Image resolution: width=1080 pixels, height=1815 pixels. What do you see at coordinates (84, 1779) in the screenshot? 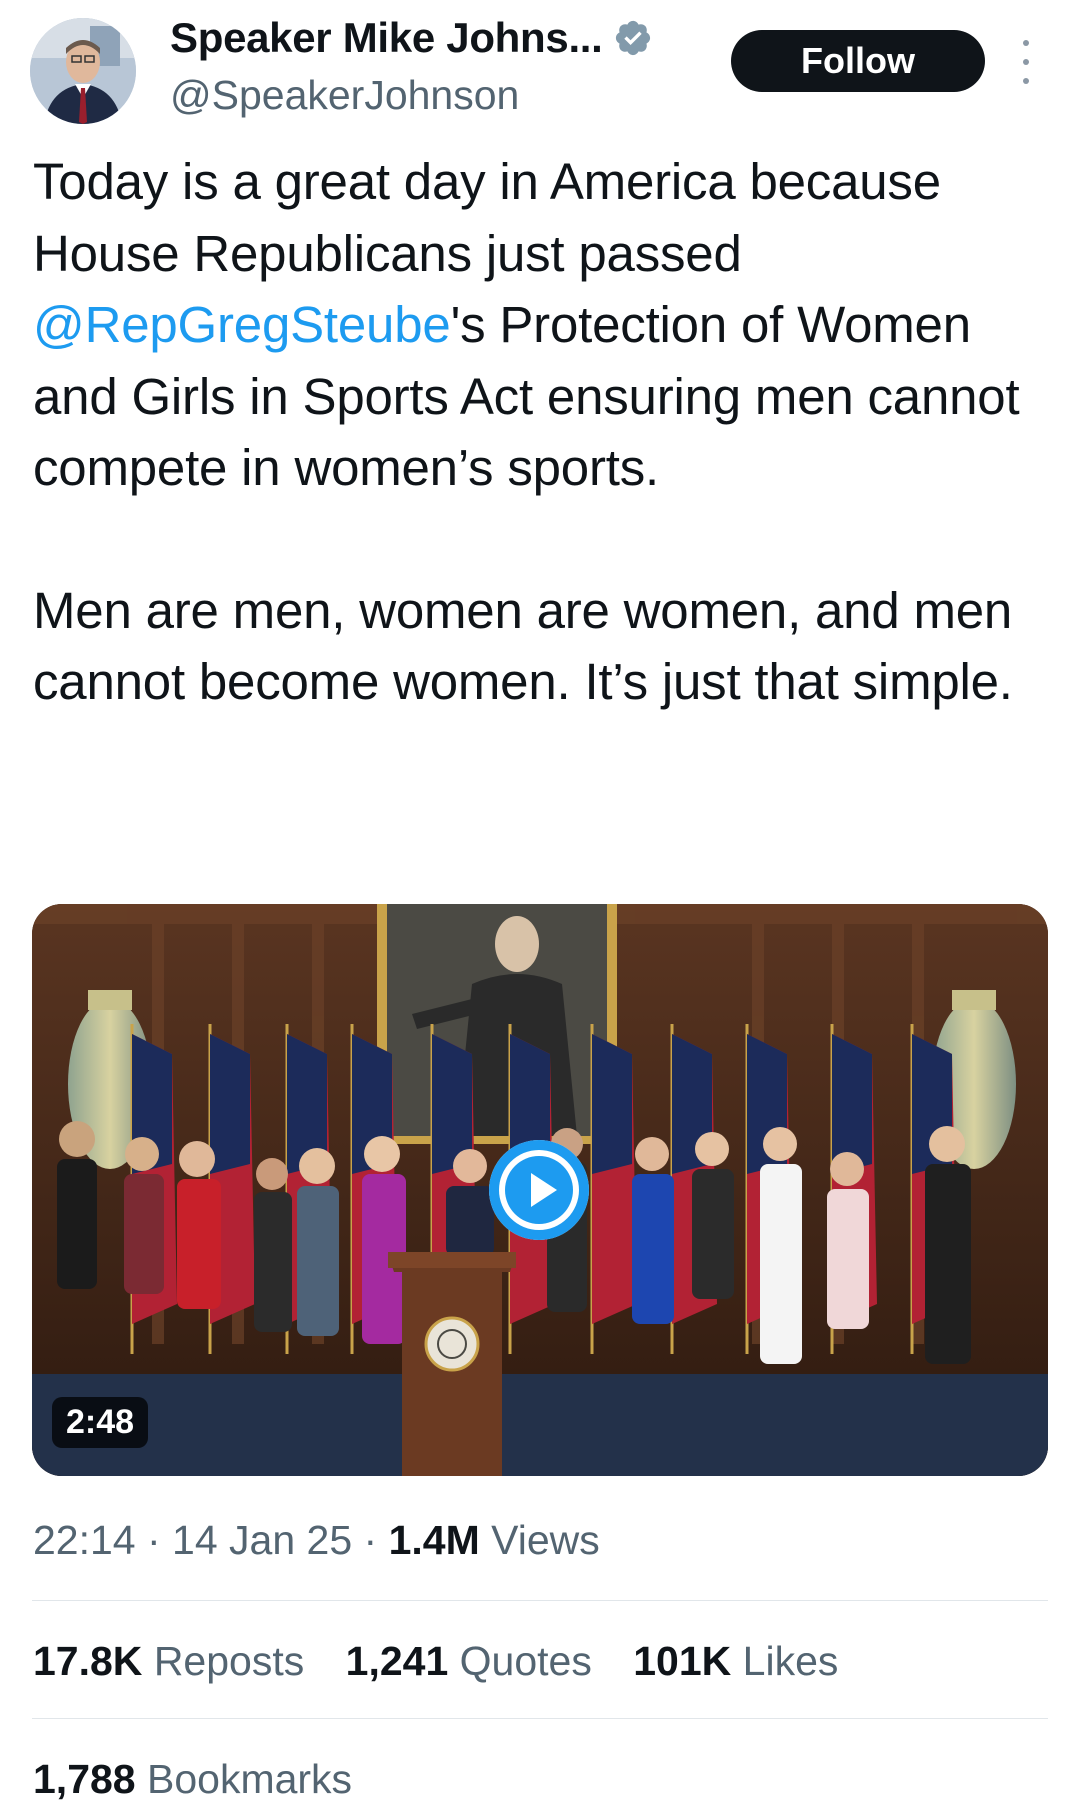
I see `bookmarks-count: 1,788` at bounding box center [84, 1779].